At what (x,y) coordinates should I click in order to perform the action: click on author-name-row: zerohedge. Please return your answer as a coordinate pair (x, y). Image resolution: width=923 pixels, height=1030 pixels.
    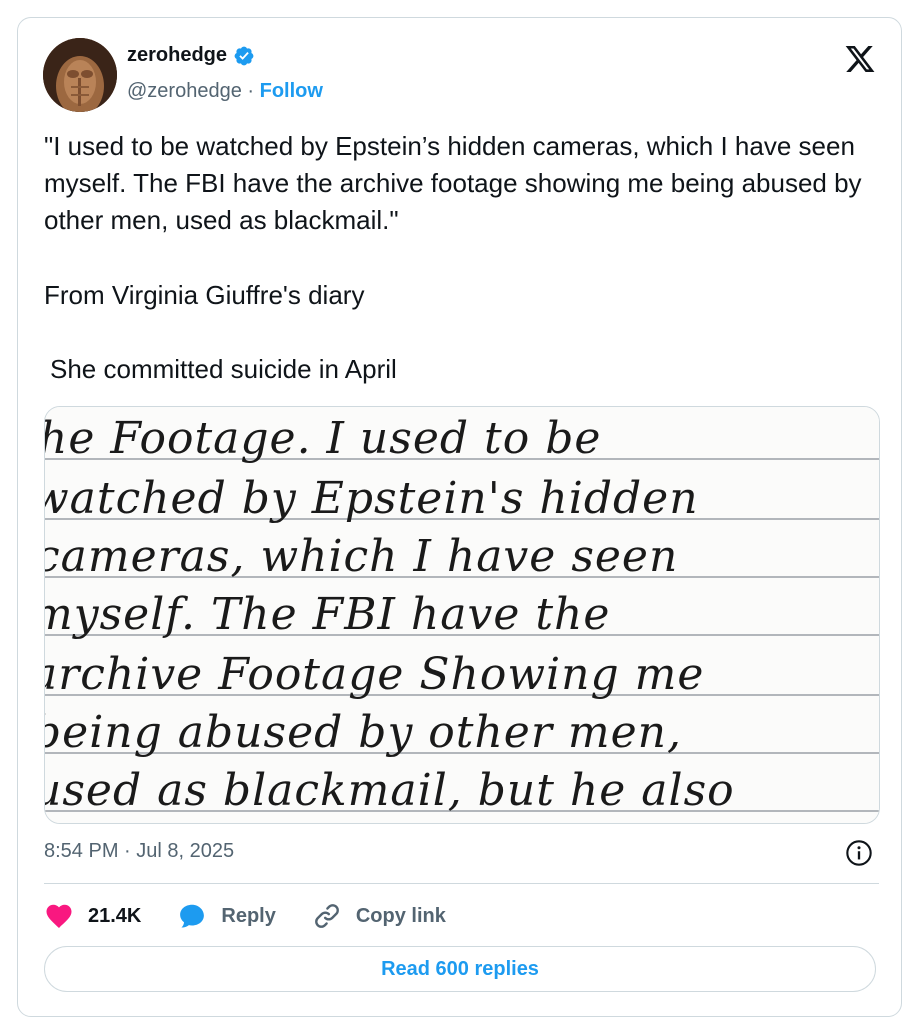
    Looking at the image, I should click on (191, 55).